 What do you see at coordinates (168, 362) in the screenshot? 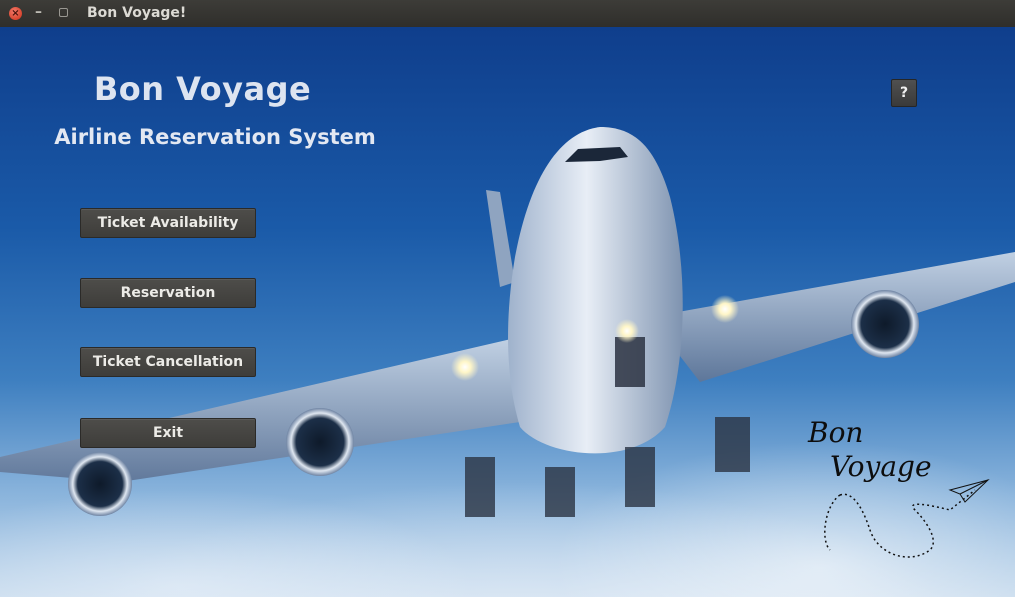
I see `ticket-cancellation-button: Ticket Cancellation` at bounding box center [168, 362].